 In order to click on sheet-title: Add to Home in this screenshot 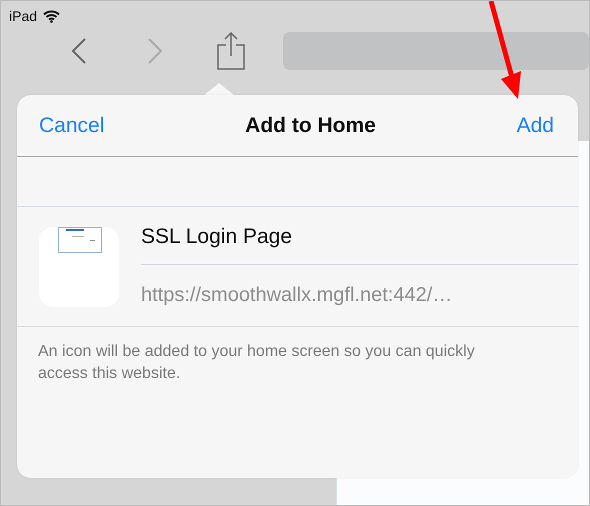, I will do `click(310, 126)`.